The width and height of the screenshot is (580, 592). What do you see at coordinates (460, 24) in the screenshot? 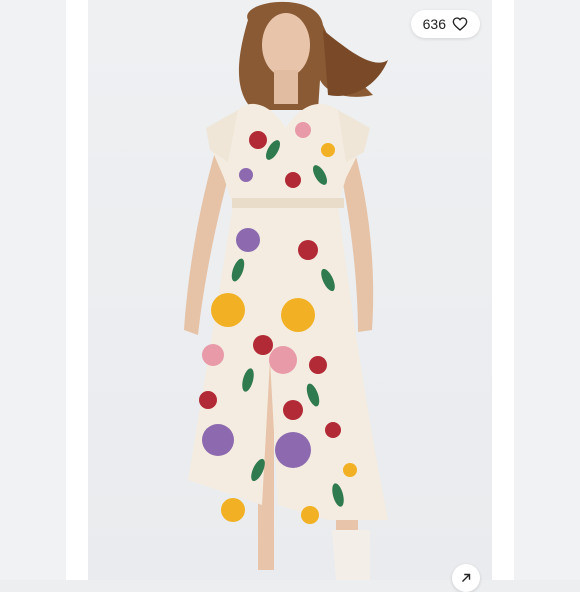
I see `heart-outline-icon` at bounding box center [460, 24].